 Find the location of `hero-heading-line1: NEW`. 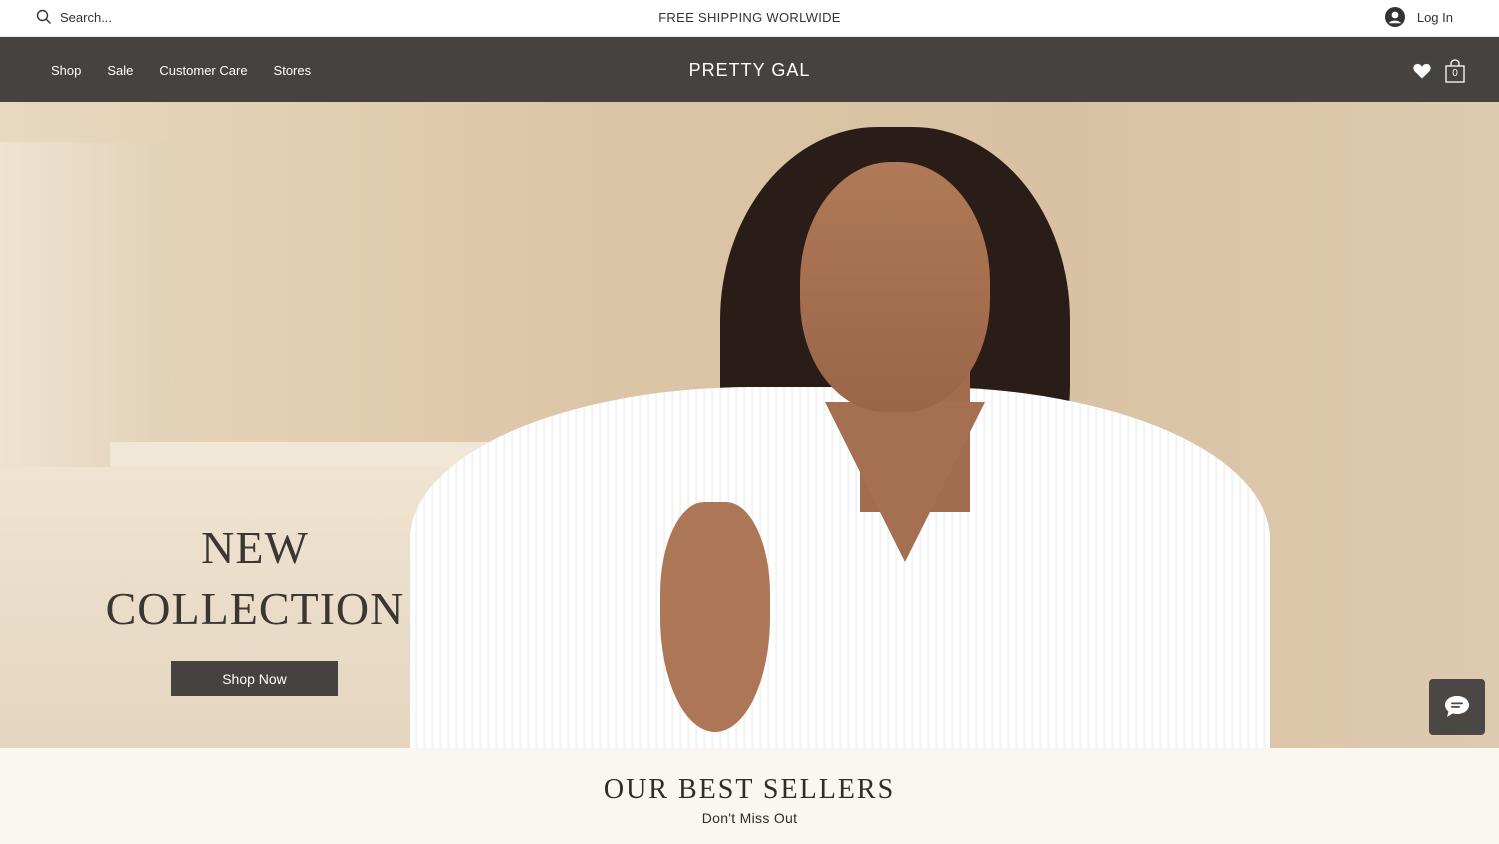

hero-heading-line1: NEW is located at coordinates (255, 547).